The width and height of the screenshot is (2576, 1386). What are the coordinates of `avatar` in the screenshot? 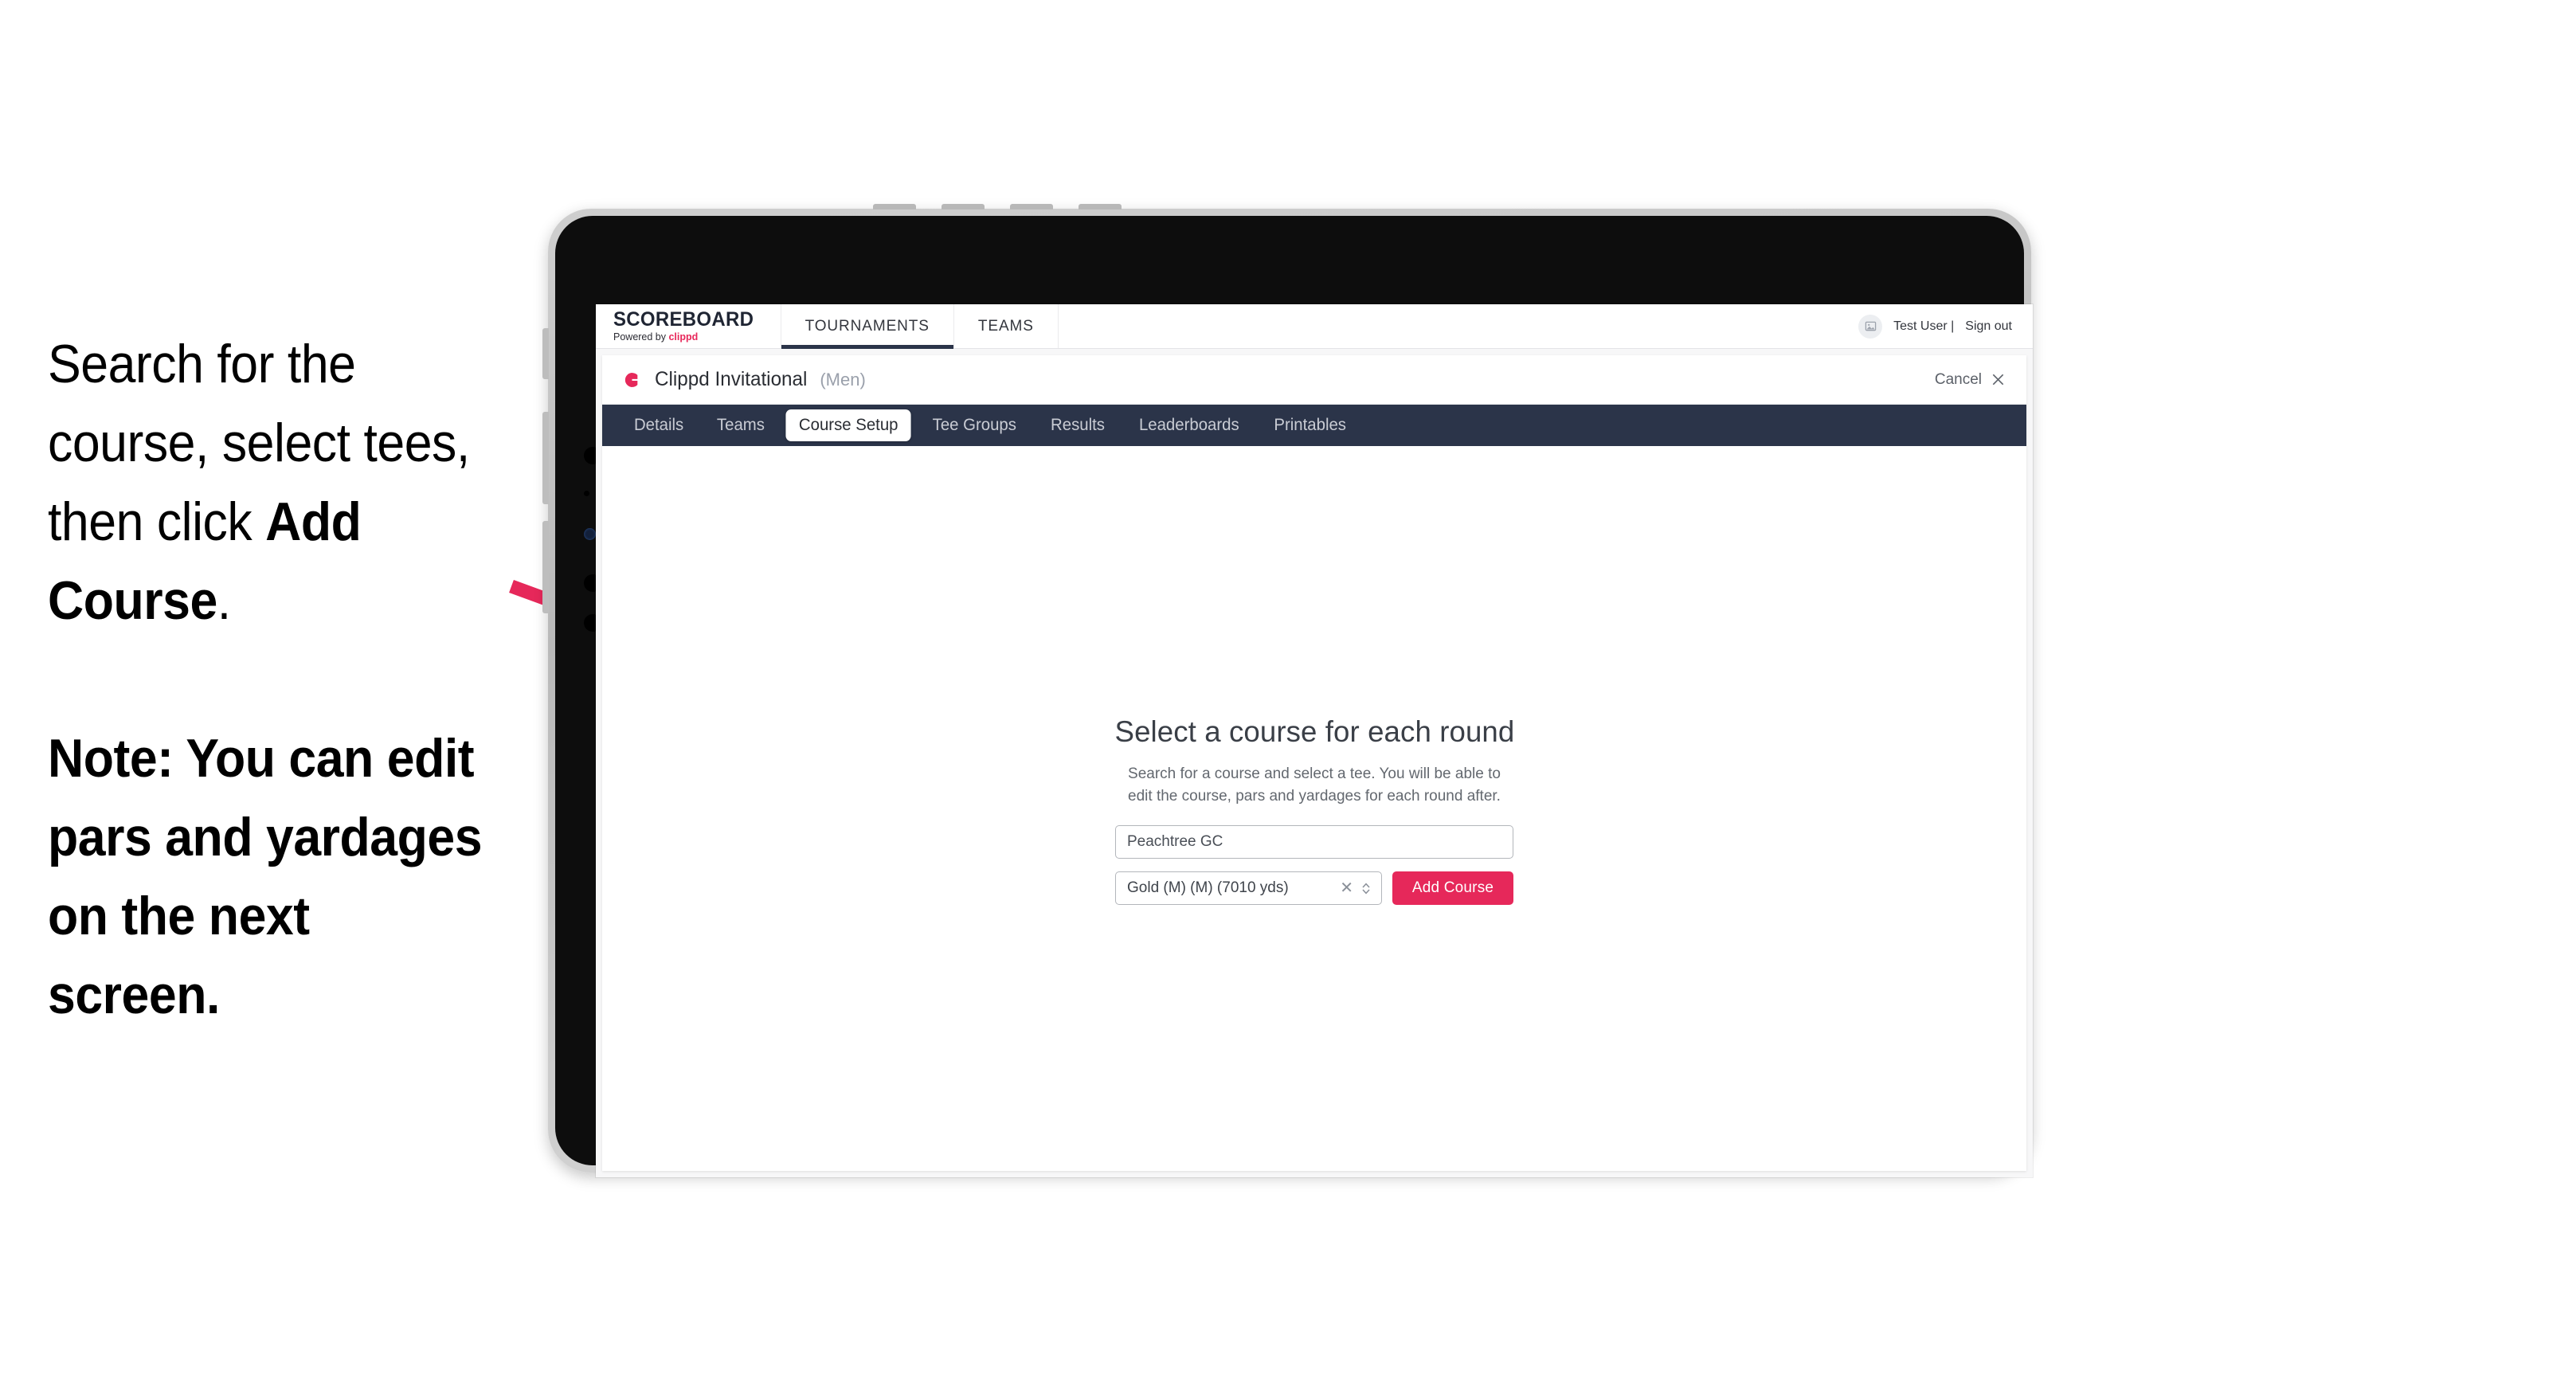 It's located at (1870, 326).